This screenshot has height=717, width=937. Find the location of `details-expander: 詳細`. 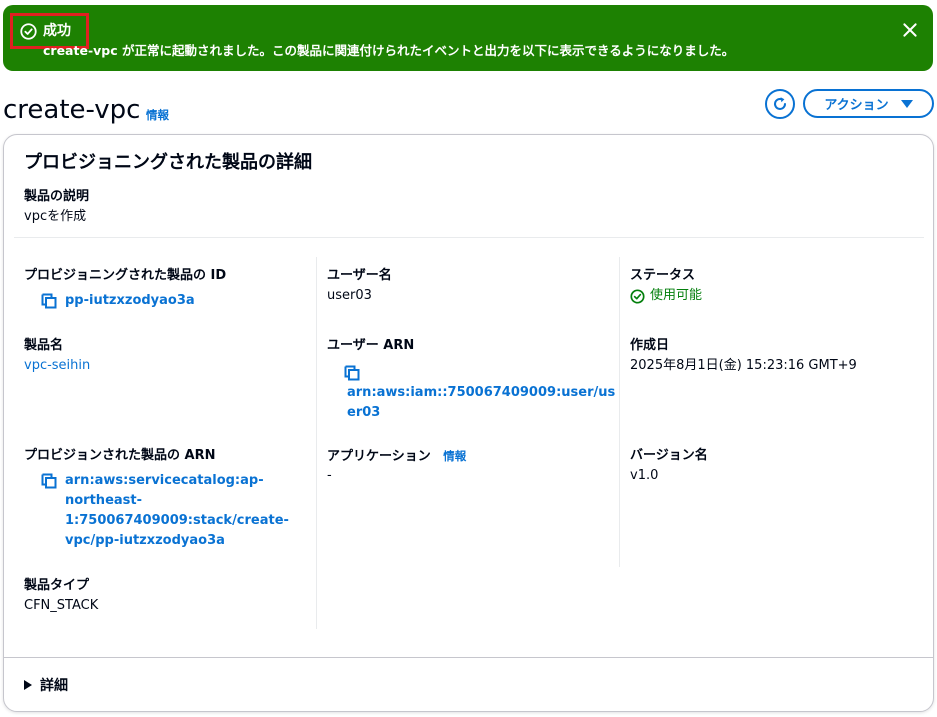

details-expander: 詳細 is located at coordinates (46, 685).